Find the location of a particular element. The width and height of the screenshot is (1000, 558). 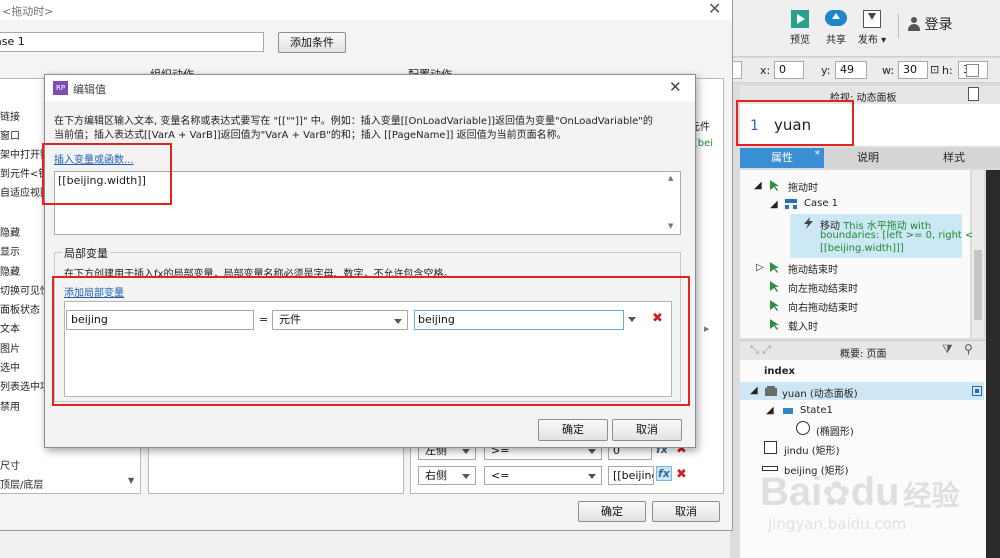

action-list-item: 尺寸 is located at coordinates (10, 464).